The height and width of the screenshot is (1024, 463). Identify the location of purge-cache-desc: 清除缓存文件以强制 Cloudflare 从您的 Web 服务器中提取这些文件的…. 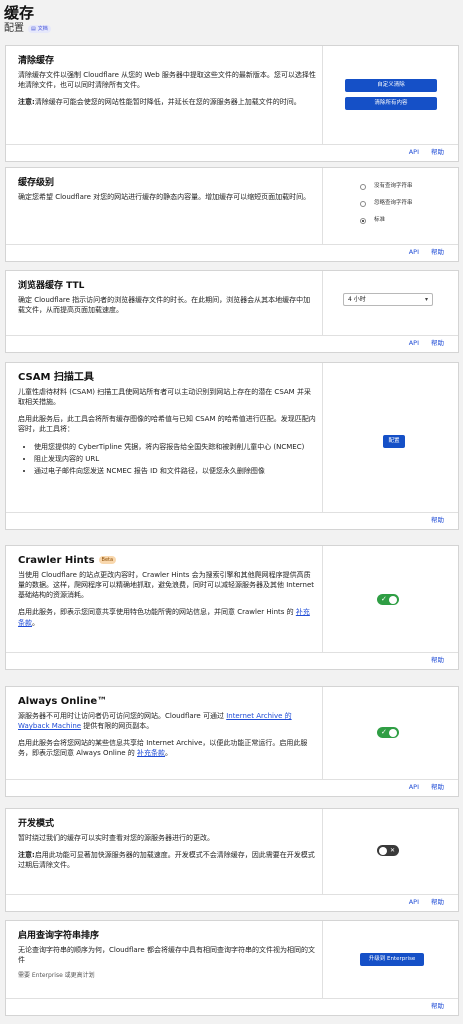
(167, 80).